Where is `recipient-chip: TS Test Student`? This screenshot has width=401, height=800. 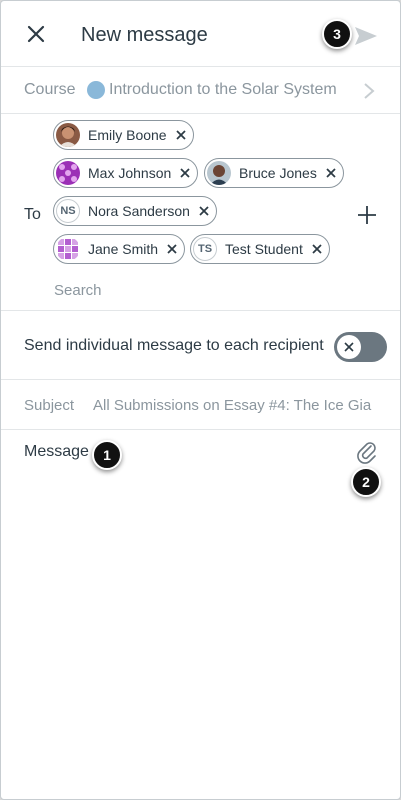
recipient-chip: TS Test Student is located at coordinates (260, 249).